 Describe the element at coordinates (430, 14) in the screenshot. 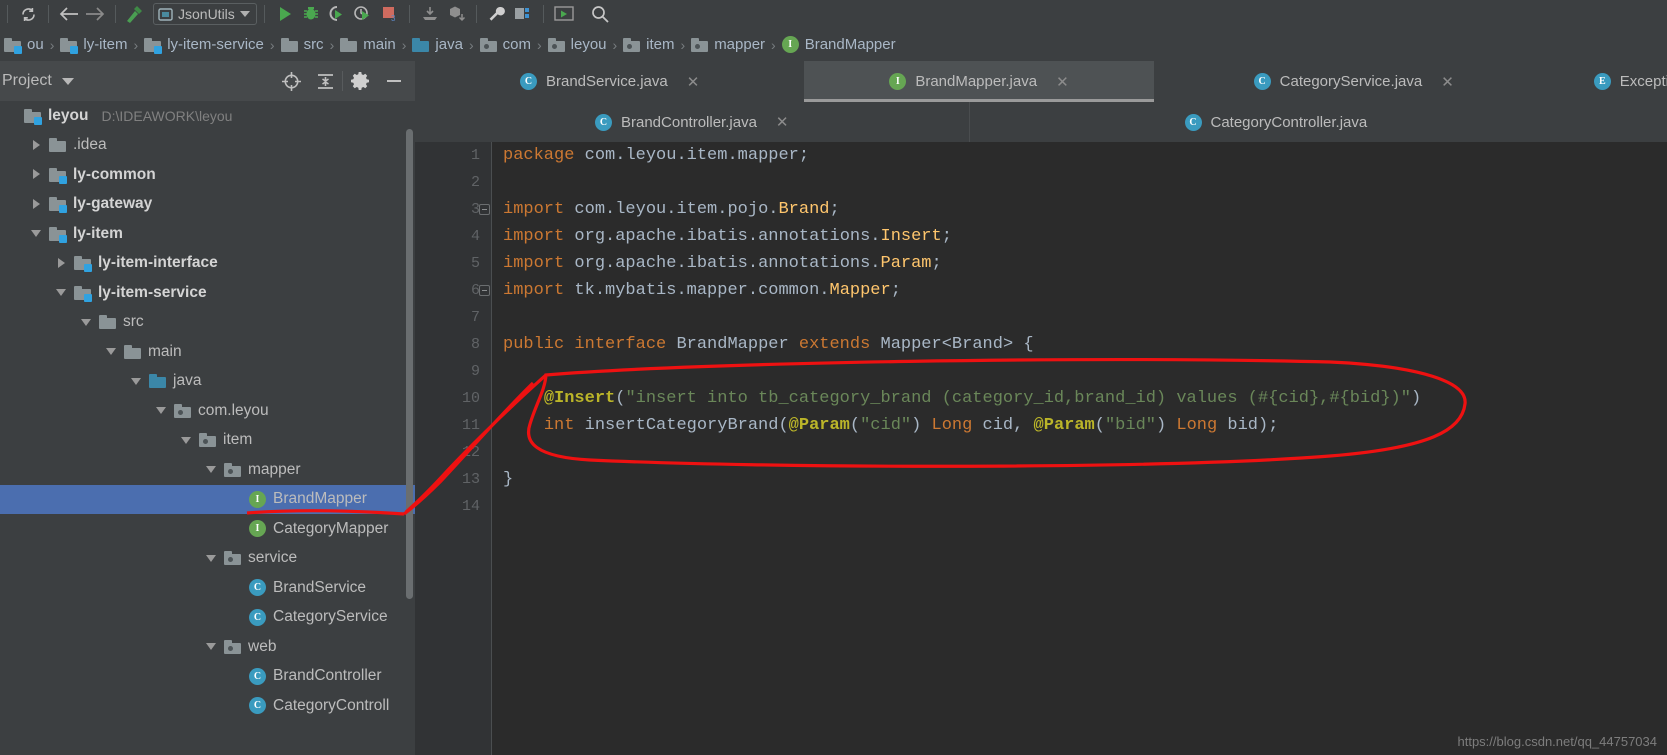

I see `update-project-icon` at that location.